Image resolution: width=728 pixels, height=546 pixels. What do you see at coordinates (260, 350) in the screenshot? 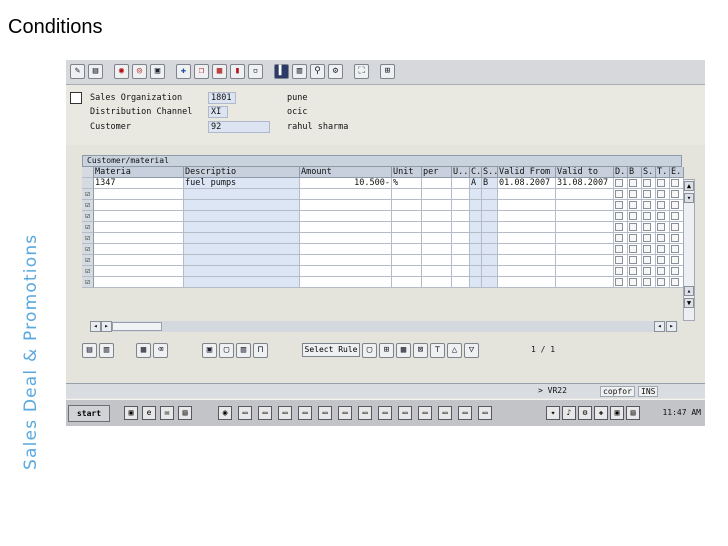
I see `prev-icon: ⊓` at bounding box center [260, 350].